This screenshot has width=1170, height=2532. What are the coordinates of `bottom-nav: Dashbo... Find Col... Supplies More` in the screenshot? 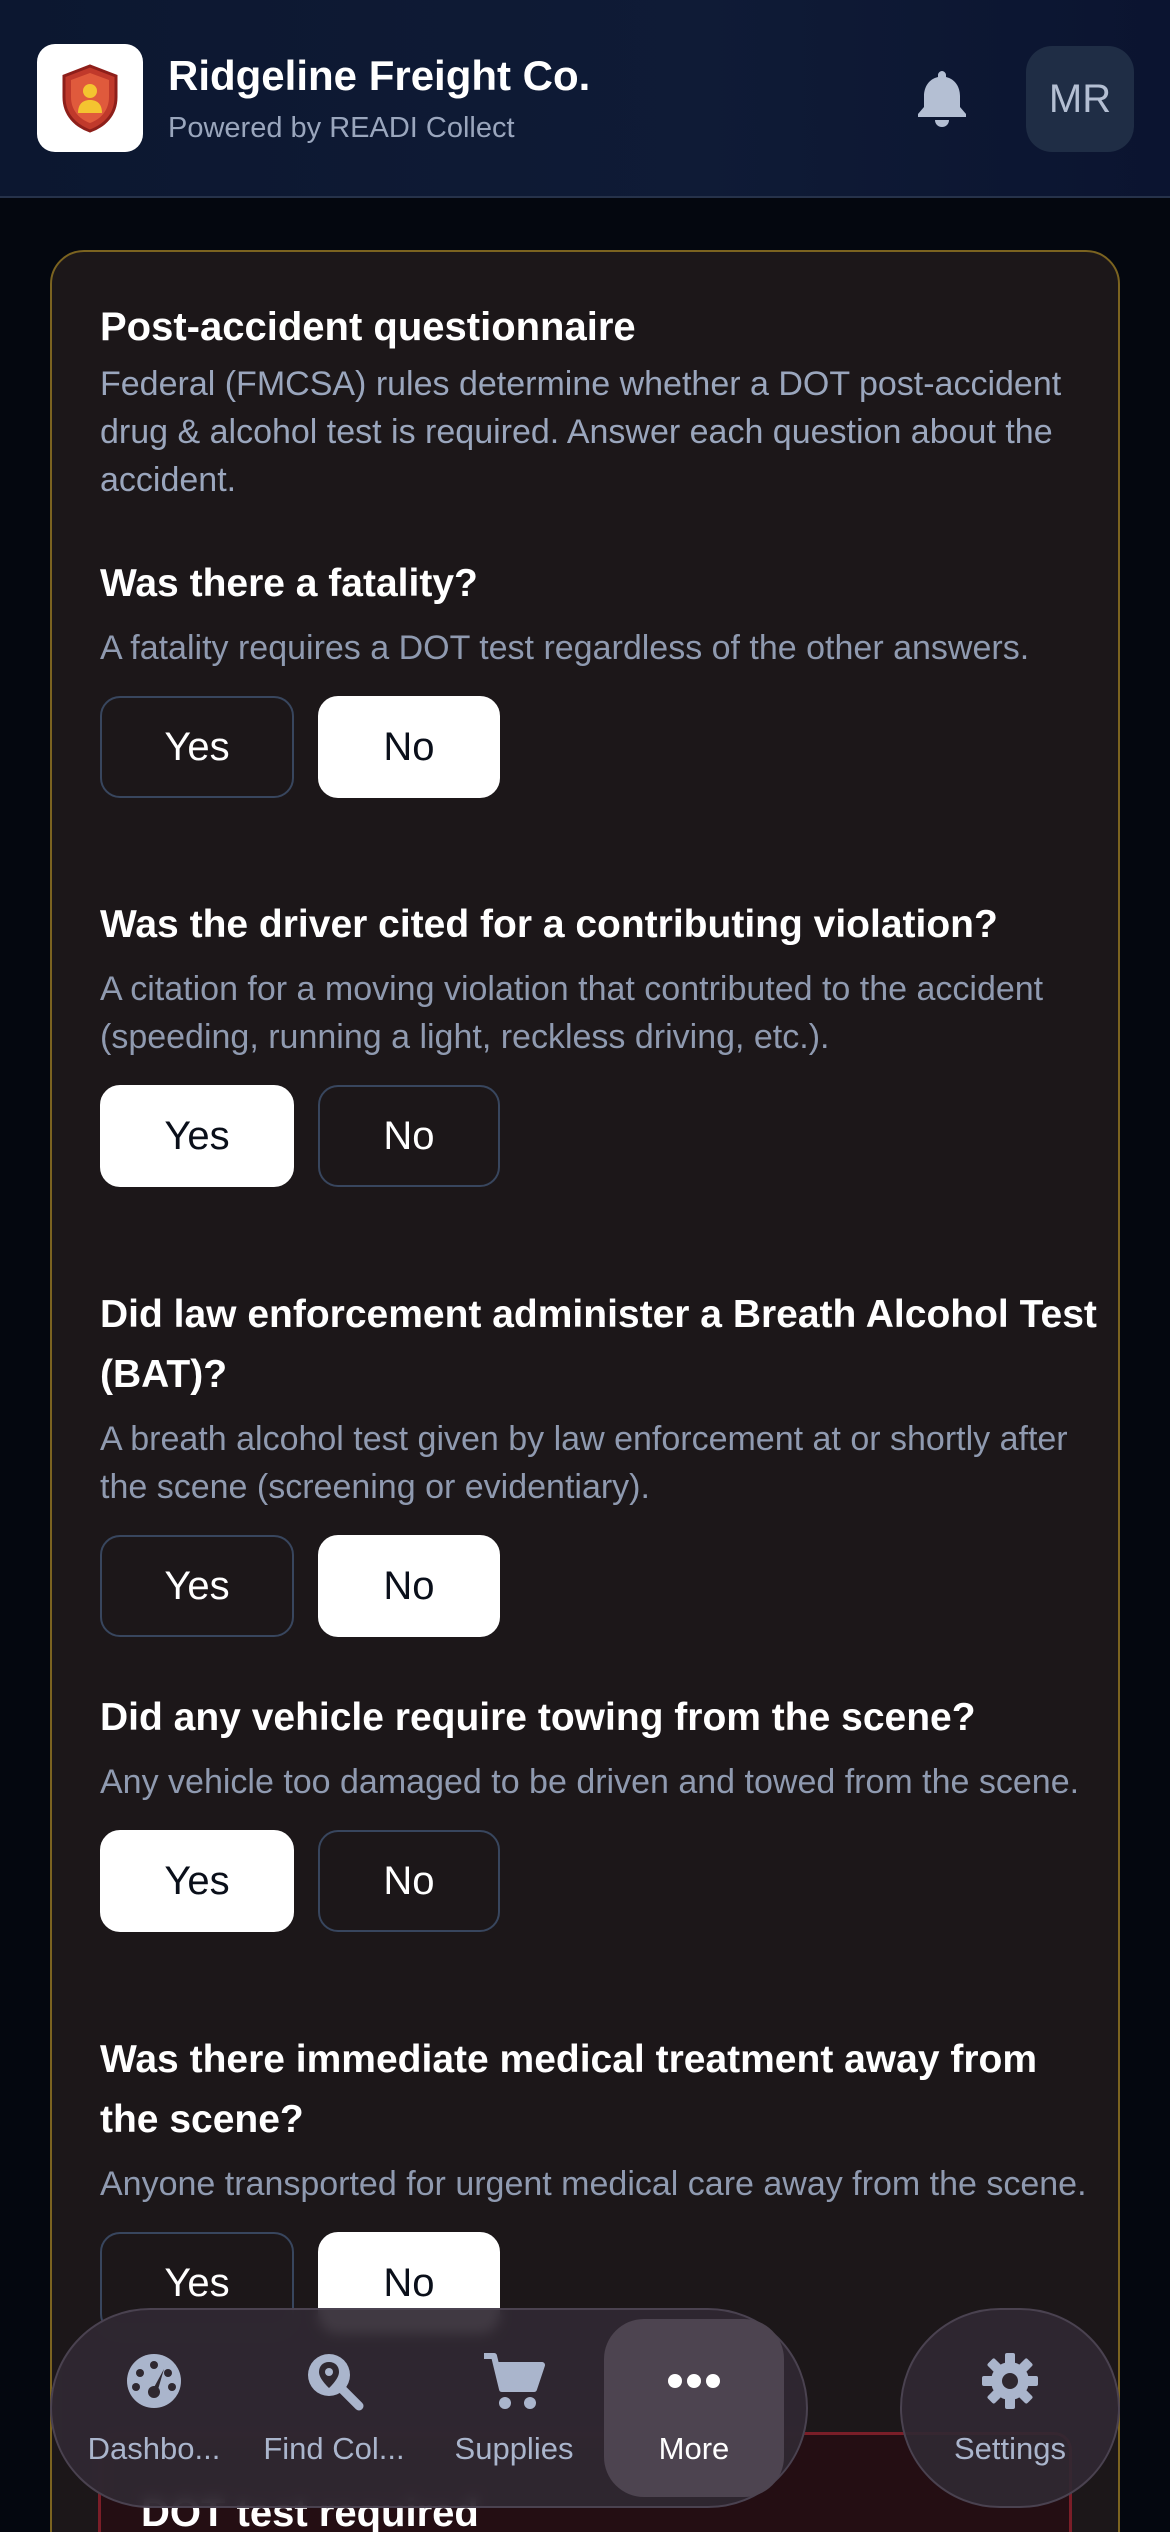 It's located at (429, 2408).